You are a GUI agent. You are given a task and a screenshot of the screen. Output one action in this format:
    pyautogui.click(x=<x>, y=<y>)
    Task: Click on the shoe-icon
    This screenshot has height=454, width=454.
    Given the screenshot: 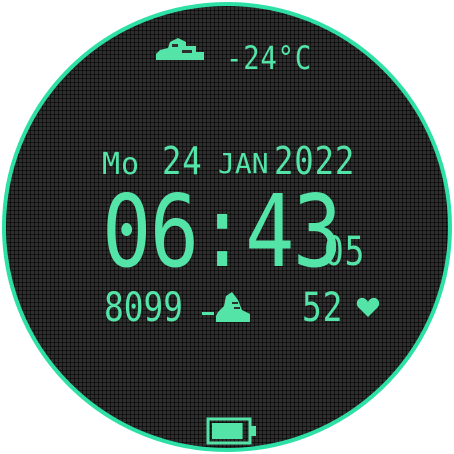 What is the action you would take?
    pyautogui.click(x=226, y=307)
    